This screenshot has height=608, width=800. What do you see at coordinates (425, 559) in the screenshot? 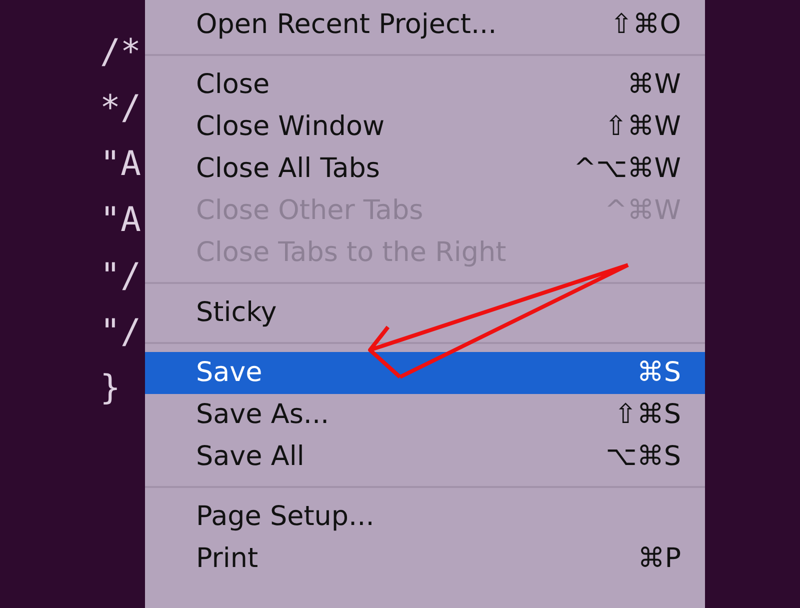
I see `menu-item: Print ⌘P` at bounding box center [425, 559].